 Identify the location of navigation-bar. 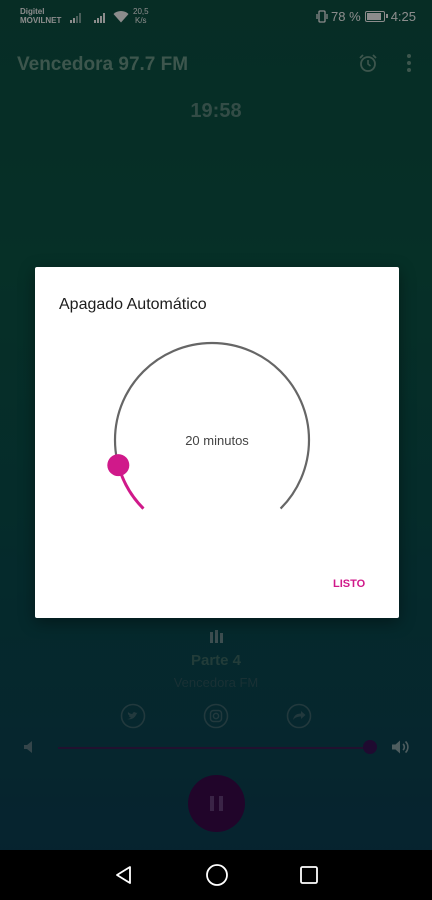
(216, 875).